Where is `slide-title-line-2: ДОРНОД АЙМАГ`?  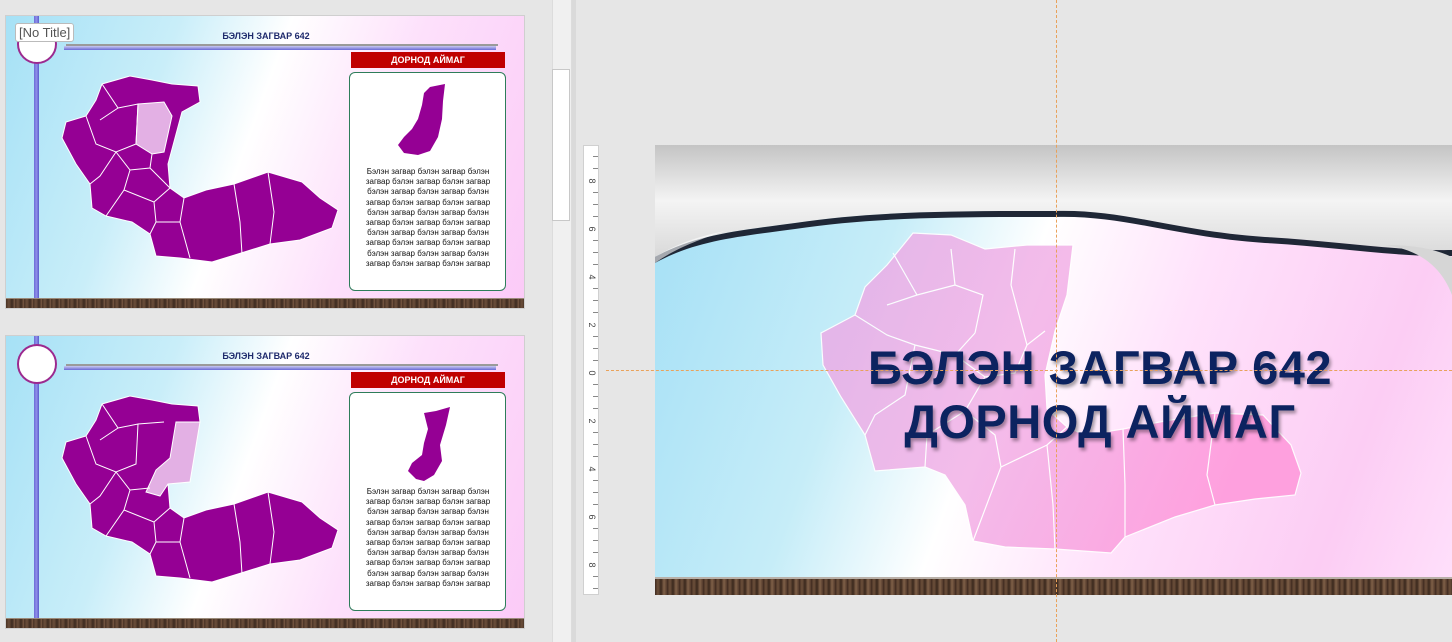
slide-title-line-2: ДОРНОД АЙМАГ is located at coordinates (1100, 421).